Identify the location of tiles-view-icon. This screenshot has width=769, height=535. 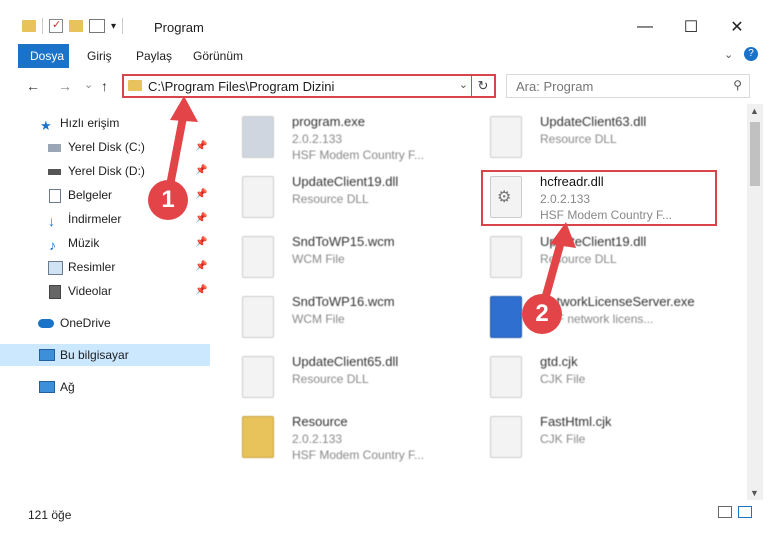
(745, 512).